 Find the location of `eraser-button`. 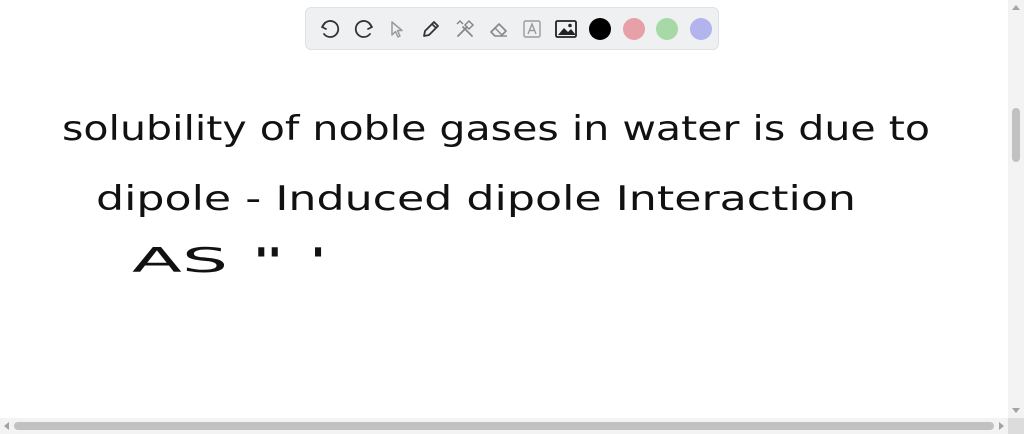

eraser-button is located at coordinates (499, 29).